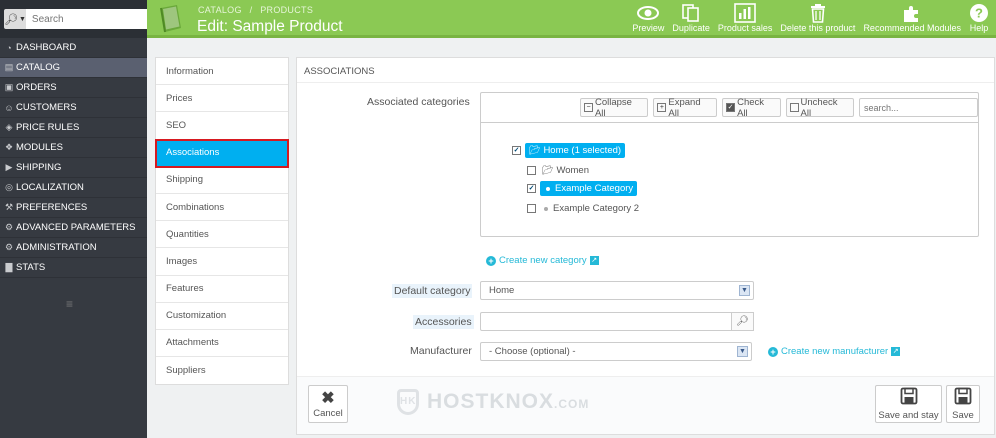  Describe the element at coordinates (751, 108) in the screenshot. I see `check-all-button: ✓ Check All` at that location.